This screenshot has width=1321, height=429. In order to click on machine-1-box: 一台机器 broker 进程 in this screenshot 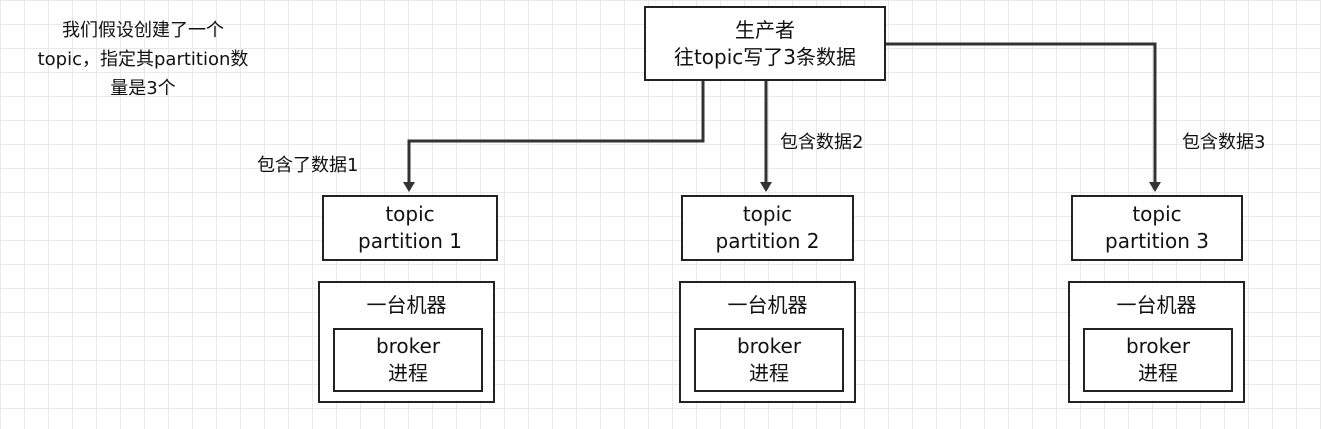, I will do `click(406, 342)`.